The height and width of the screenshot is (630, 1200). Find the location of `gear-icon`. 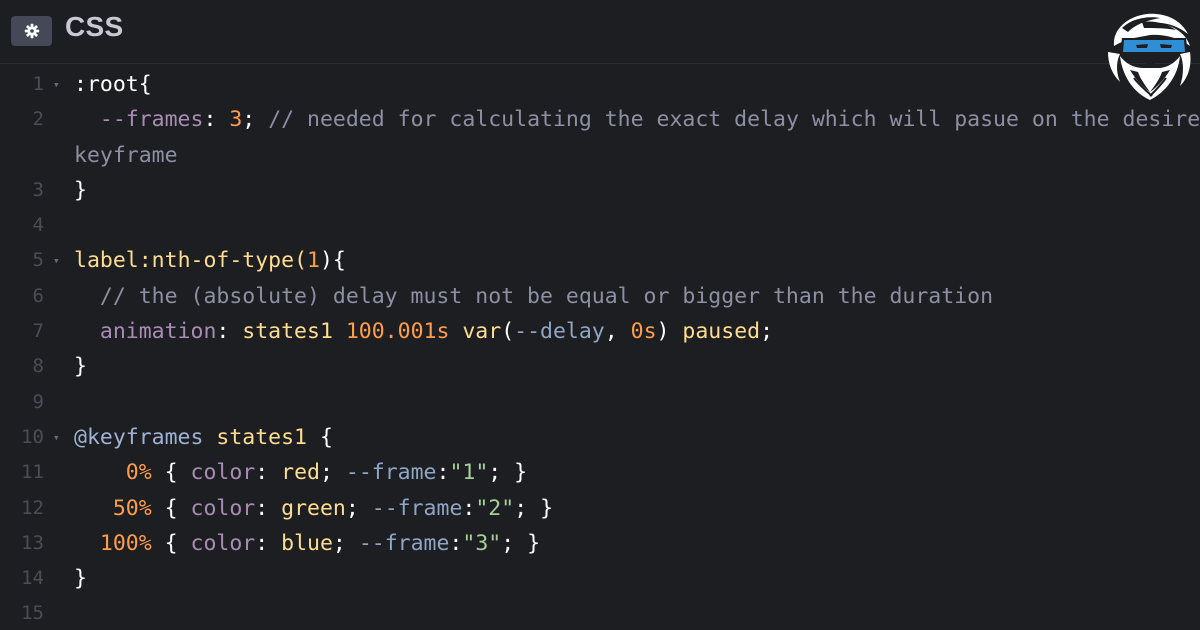

gear-icon is located at coordinates (31, 31).